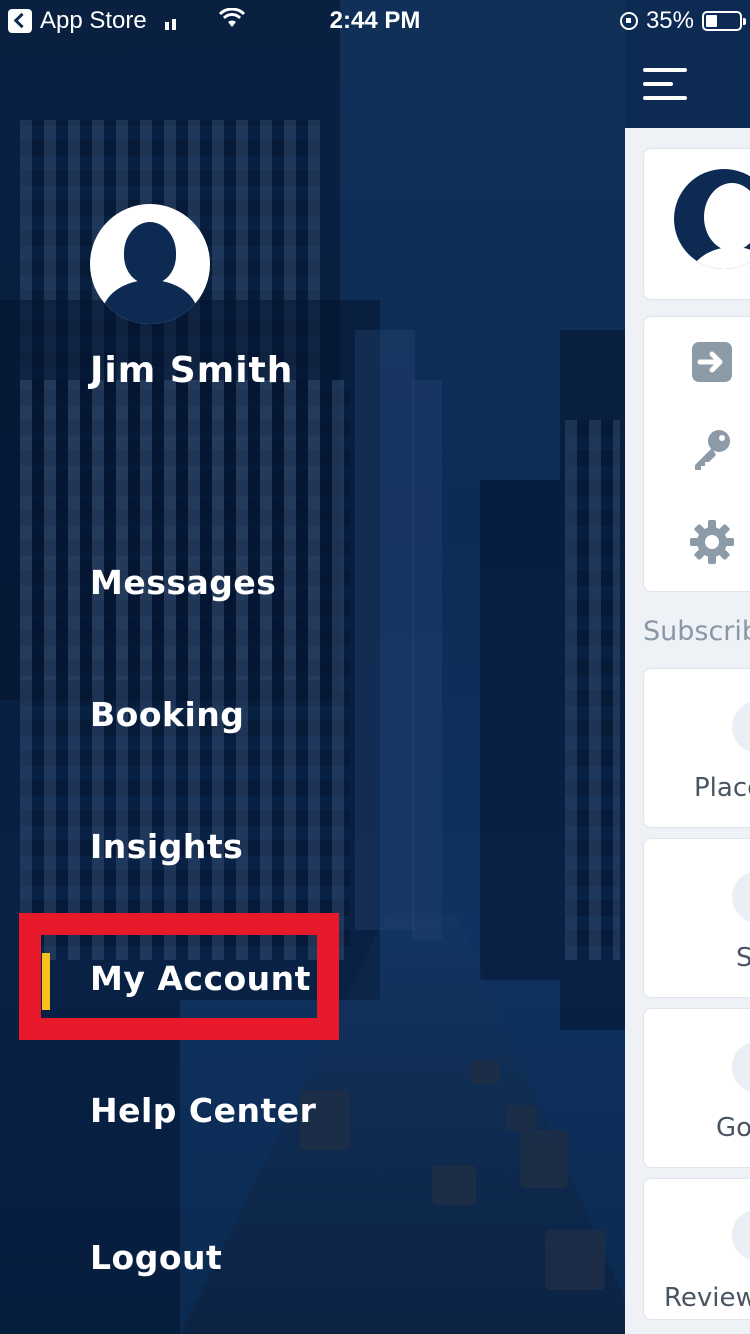 This screenshot has height=1334, width=750. What do you see at coordinates (712, 542) in the screenshot?
I see `gear-icon` at bounding box center [712, 542].